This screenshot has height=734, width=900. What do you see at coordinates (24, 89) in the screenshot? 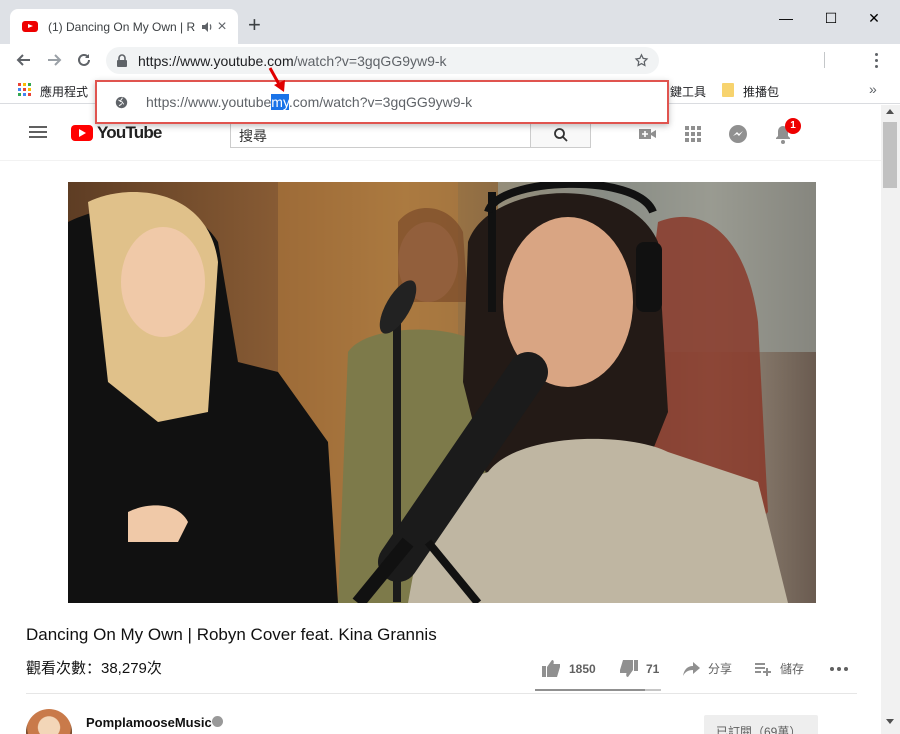
I see `apps-grid-icon` at bounding box center [24, 89].